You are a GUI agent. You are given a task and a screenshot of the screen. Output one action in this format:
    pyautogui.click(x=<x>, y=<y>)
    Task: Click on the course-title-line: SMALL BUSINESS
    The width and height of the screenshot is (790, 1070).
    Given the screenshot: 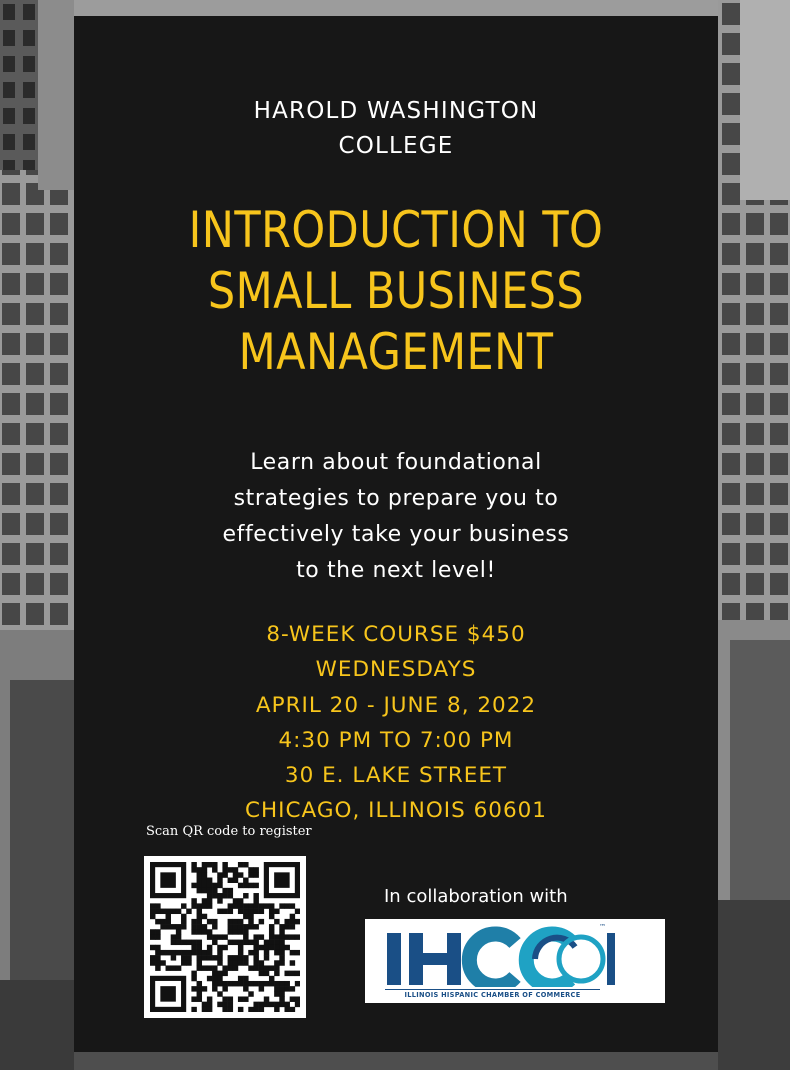 What is the action you would take?
    pyautogui.click(x=396, y=291)
    